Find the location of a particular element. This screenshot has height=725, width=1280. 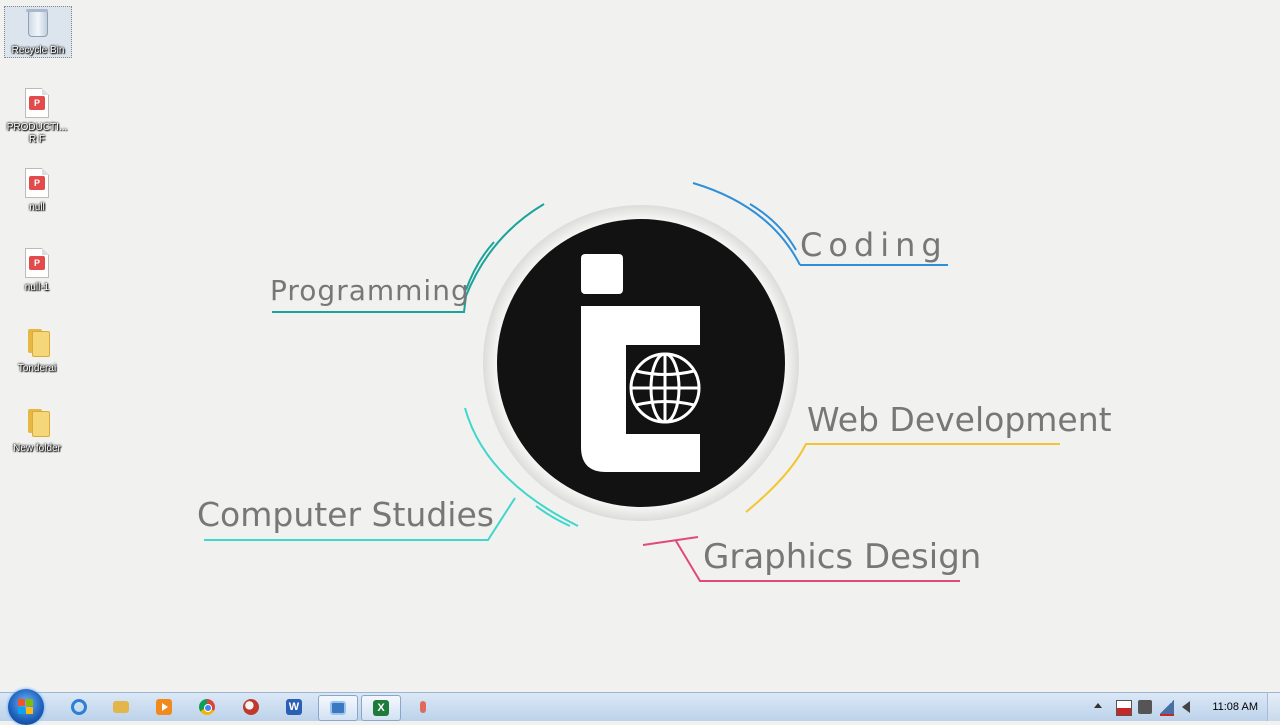

taskbar-excel: X is located at coordinates (381, 708).